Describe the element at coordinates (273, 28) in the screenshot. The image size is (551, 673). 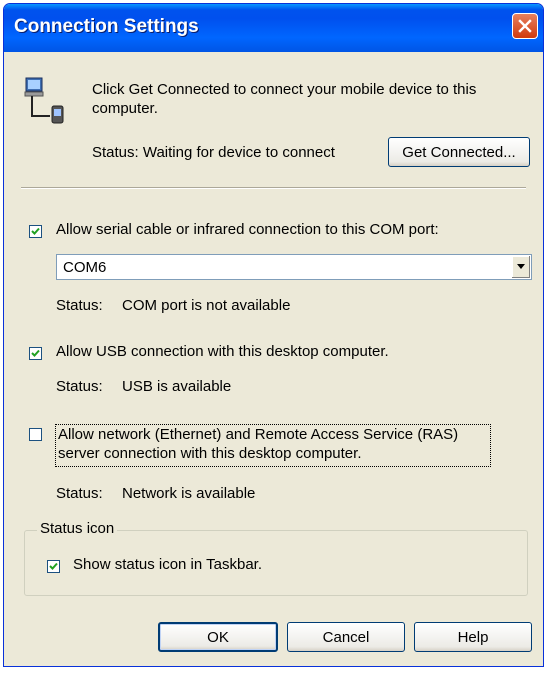
I see `title-bar: Connection Settings` at that location.